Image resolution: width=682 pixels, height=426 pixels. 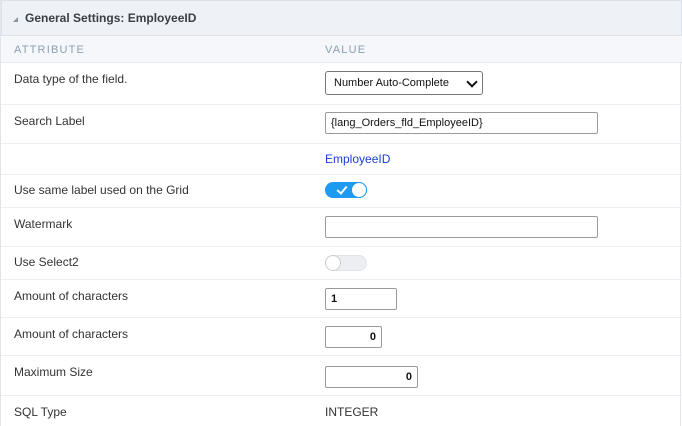 I want to click on row-amount-characters-2: Amount of characters 0, so click(x=341, y=337).